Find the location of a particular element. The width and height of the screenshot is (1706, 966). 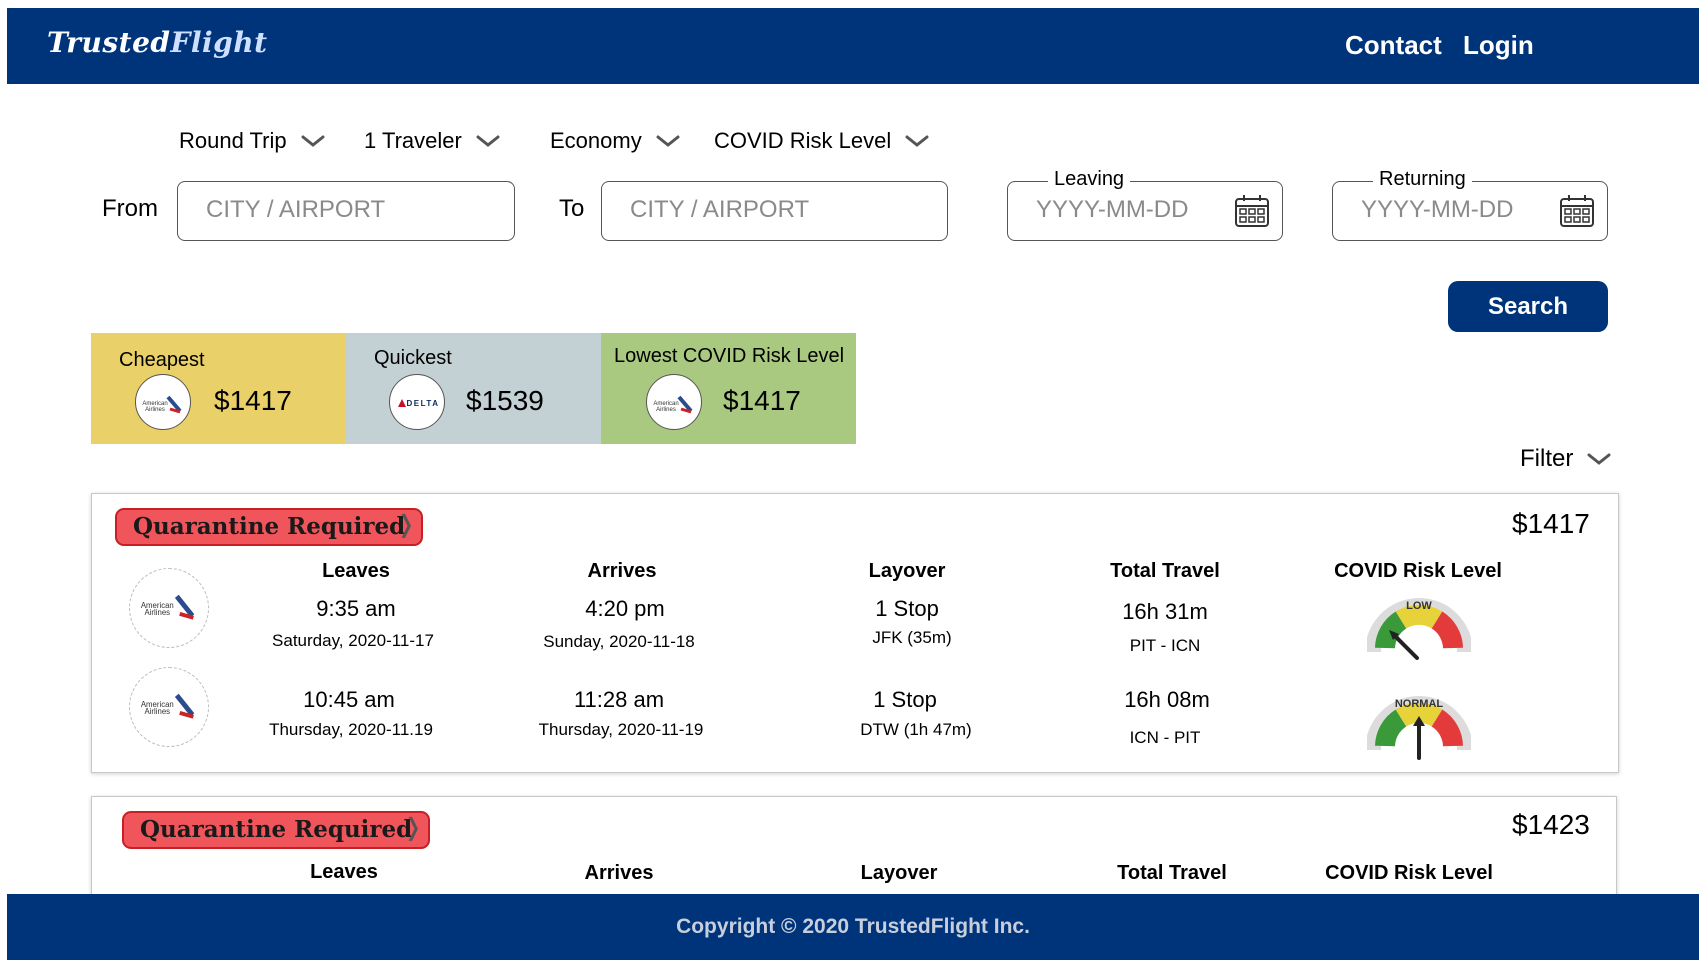

to-label: To is located at coordinates (572, 208).